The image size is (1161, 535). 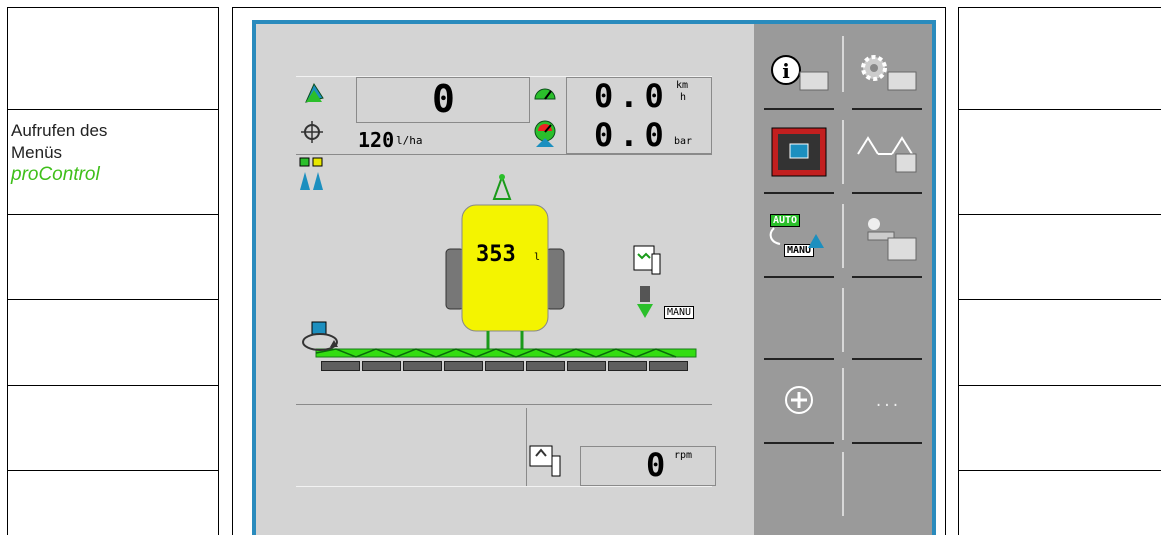 I want to click on procontrol-icon, so click(x=799, y=152).